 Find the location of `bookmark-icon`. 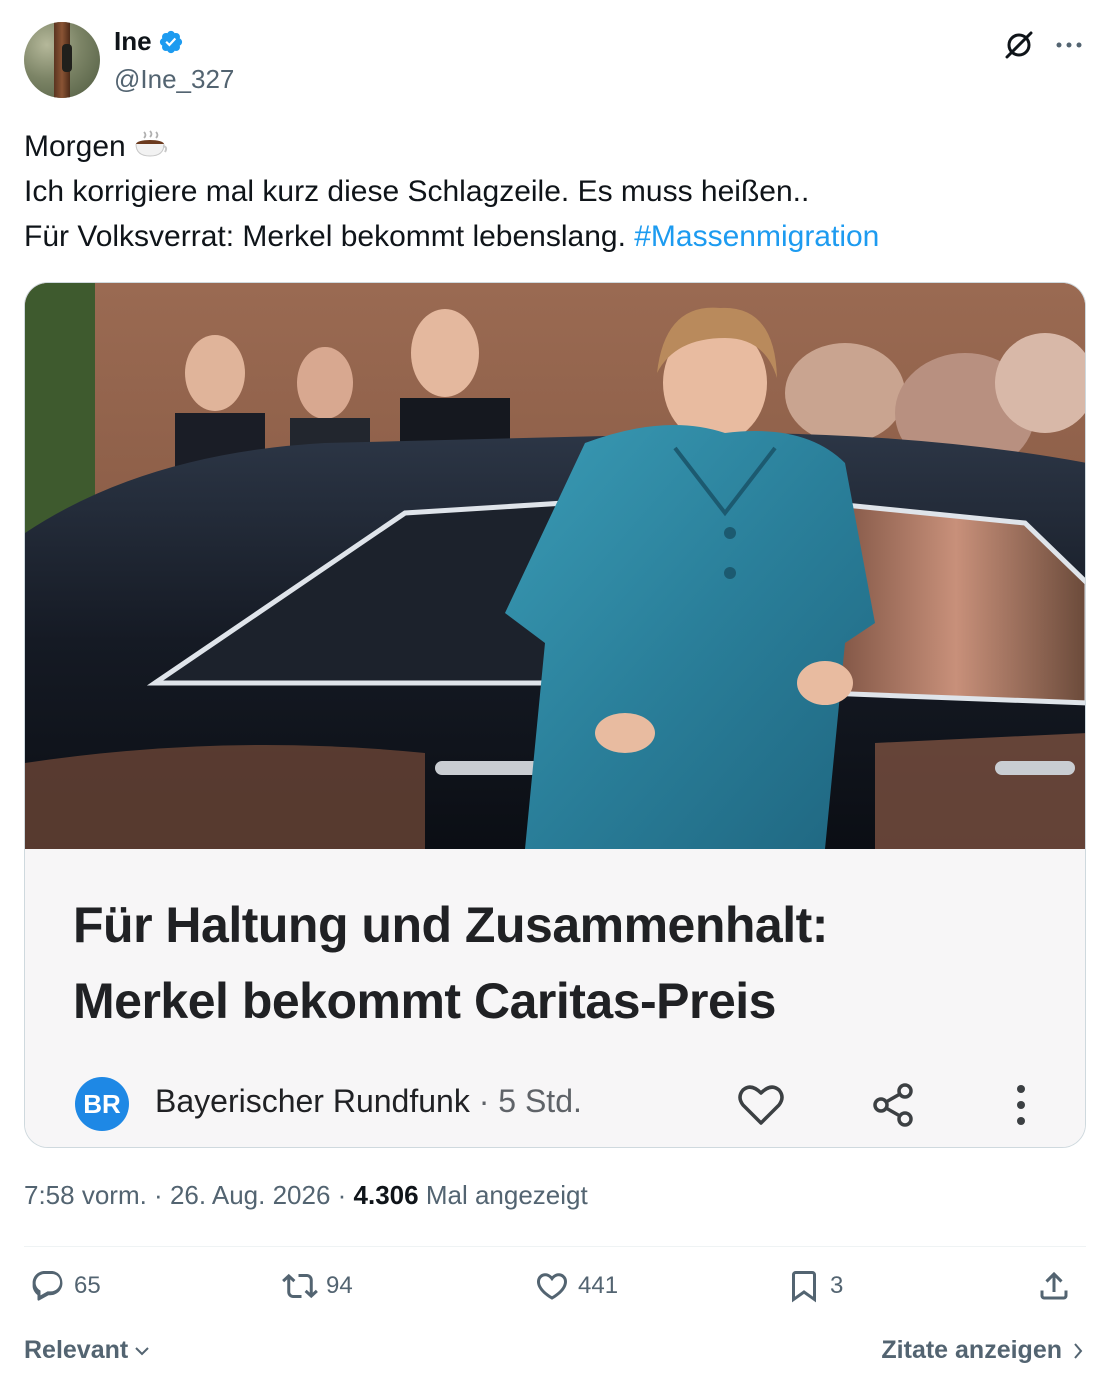

bookmark-icon is located at coordinates (804, 1287).